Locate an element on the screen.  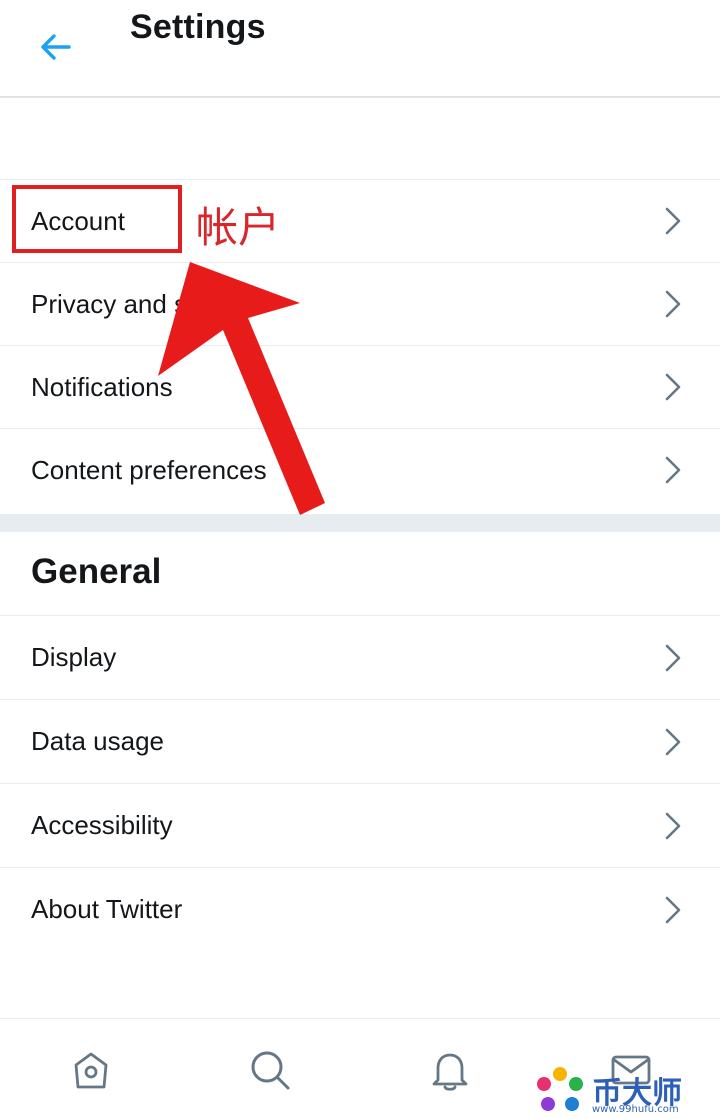
flower-logo-icon is located at coordinates (560, 1089).